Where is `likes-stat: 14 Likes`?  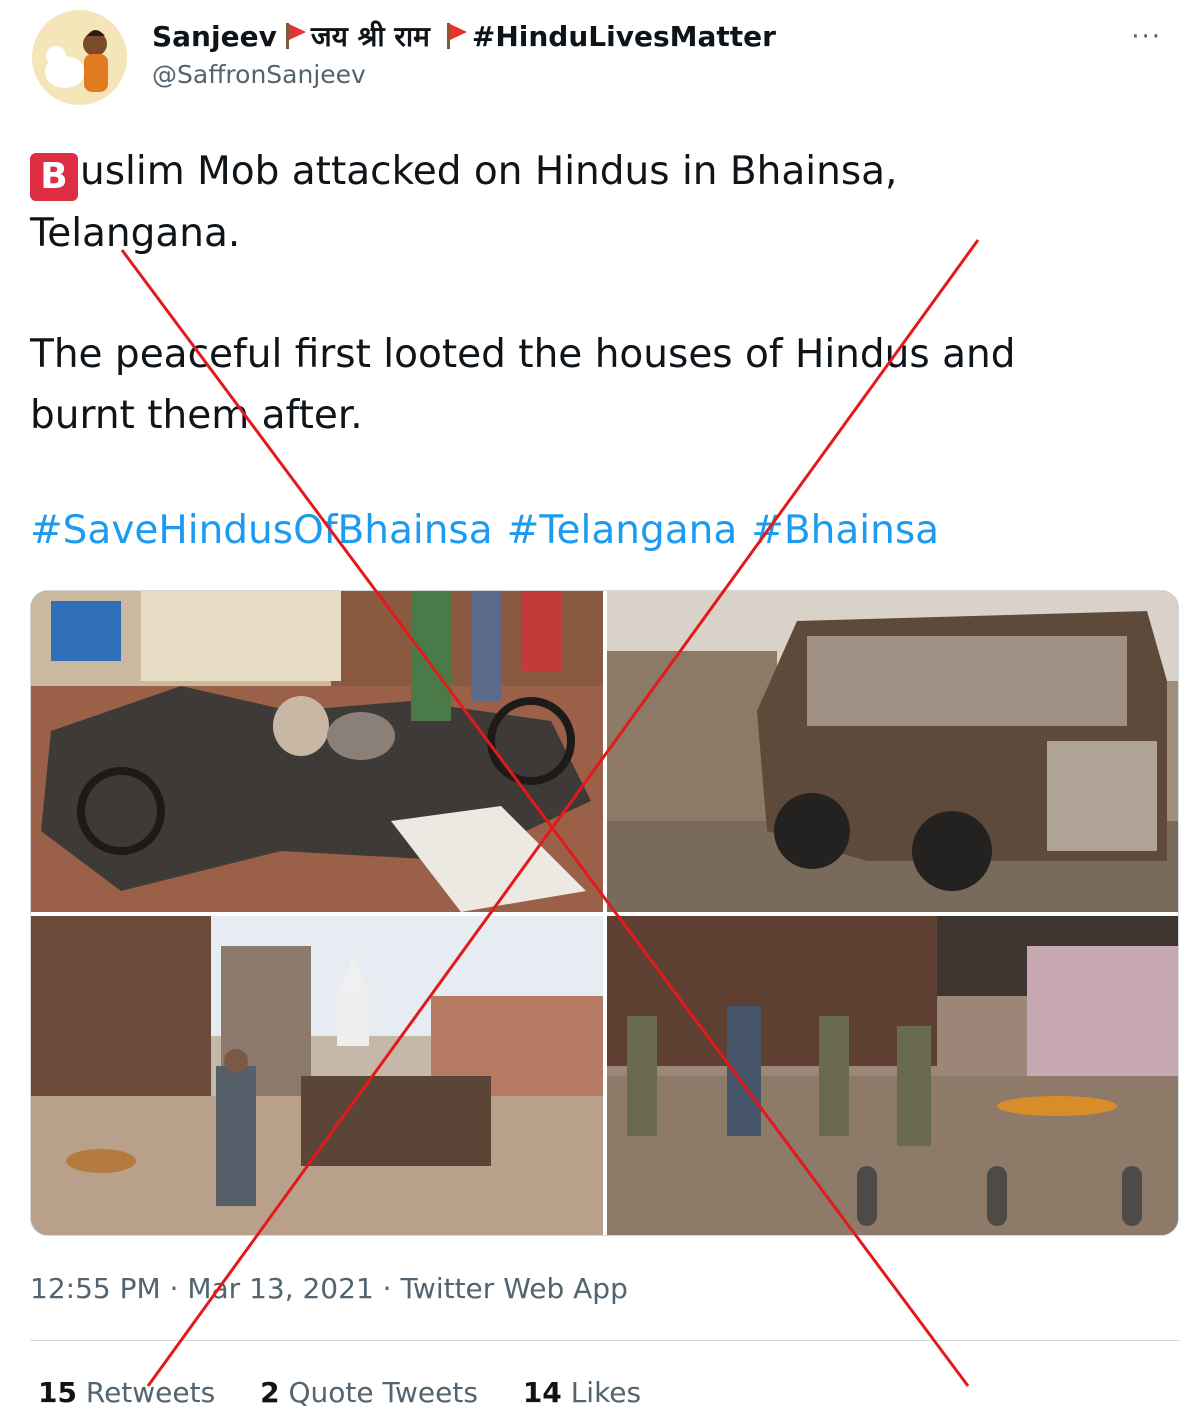
likes-stat: 14 Likes is located at coordinates (582, 1392).